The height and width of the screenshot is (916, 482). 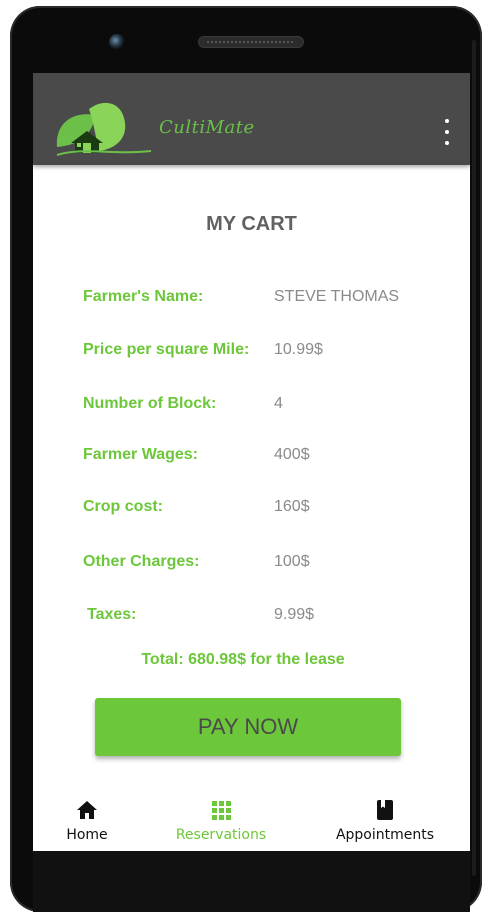 I want to click on nav-item-reservations: Reservations, so click(x=221, y=821).